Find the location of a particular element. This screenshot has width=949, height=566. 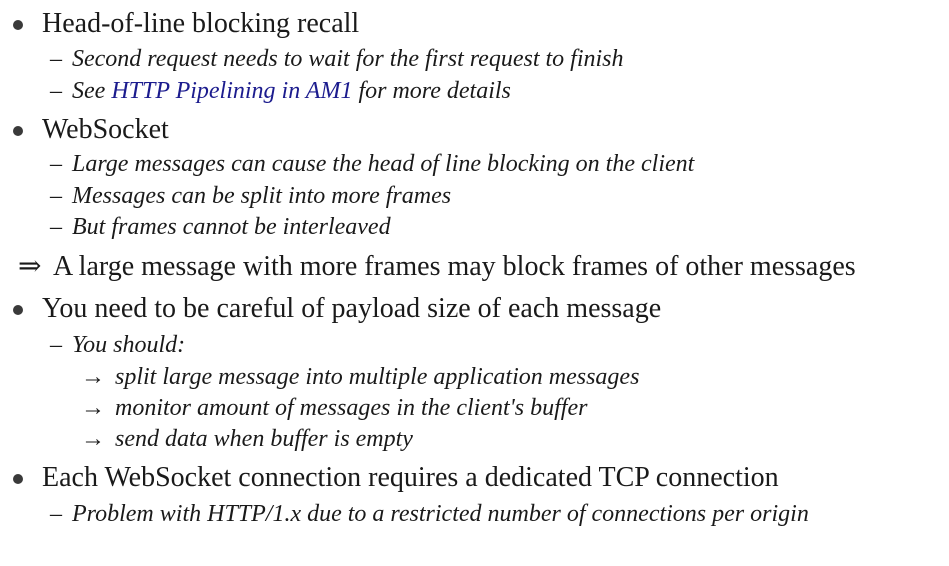

arrow-item-text: send data when buffer is empty is located at coordinates (264, 439).